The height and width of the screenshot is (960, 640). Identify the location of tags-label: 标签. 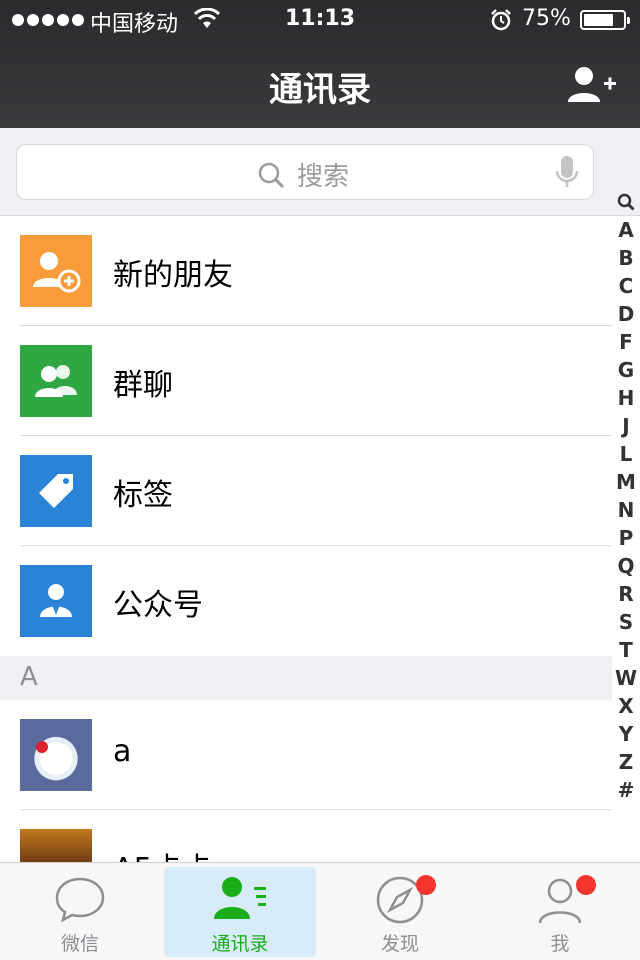
(143, 495).